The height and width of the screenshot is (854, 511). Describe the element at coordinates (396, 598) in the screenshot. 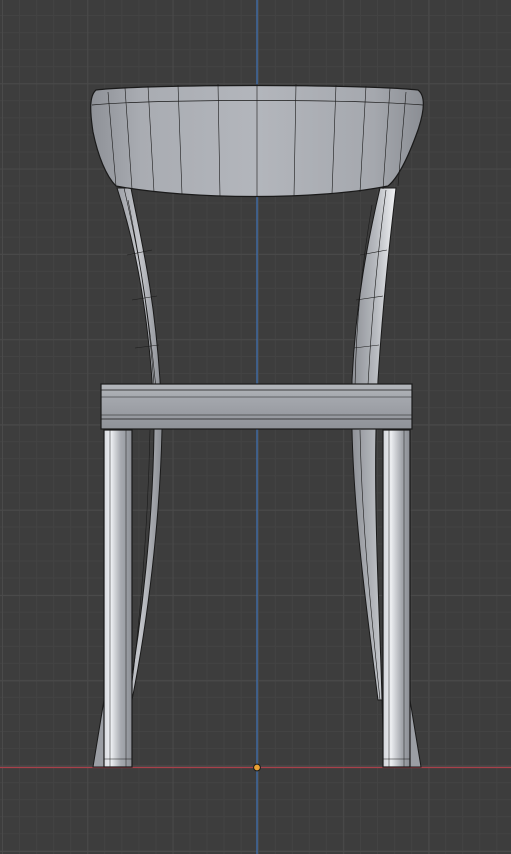

I see `front-leg-right` at that location.